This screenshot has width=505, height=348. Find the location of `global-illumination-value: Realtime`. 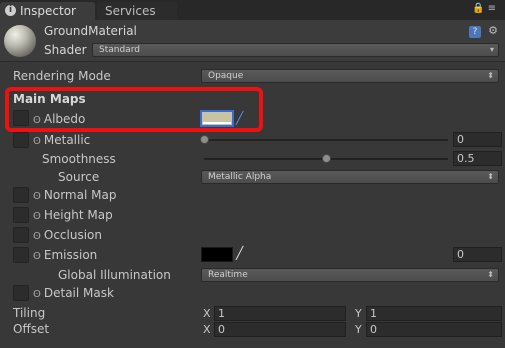

global-illumination-value: Realtime is located at coordinates (228, 275).